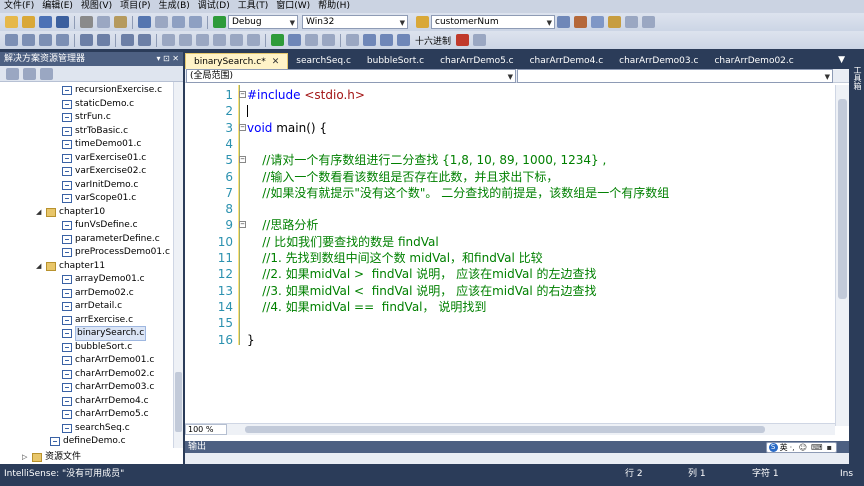 Image resolution: width=864 pixels, height=486 pixels. I want to click on solution-config-select: Debug ▼, so click(263, 22).